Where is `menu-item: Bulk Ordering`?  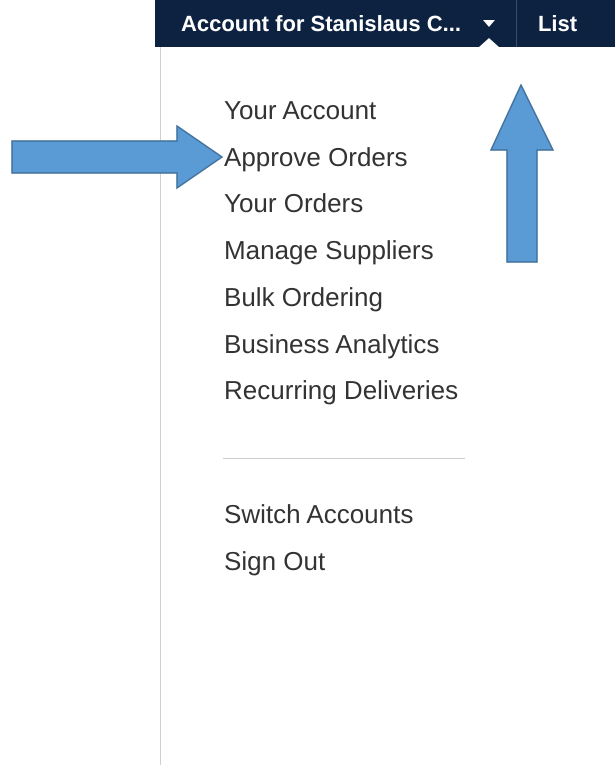 menu-item: Bulk Ordering is located at coordinates (419, 297).